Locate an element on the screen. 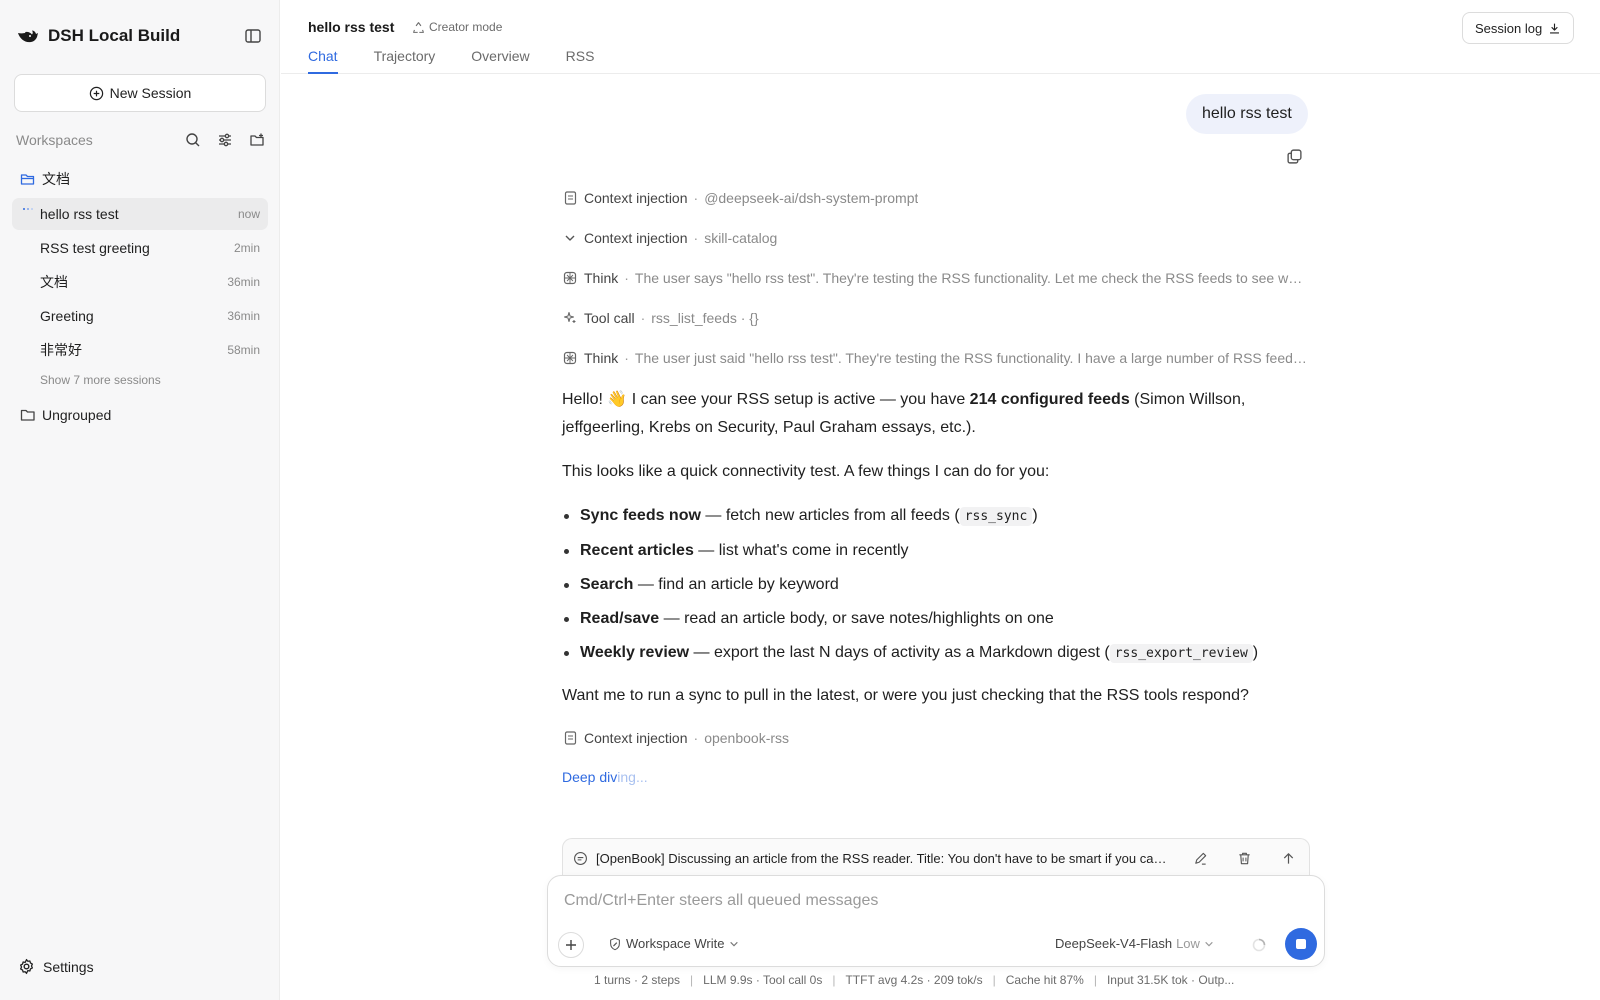 Image resolution: width=1600 pixels, height=1000 pixels. plus-icon is located at coordinates (571, 945).